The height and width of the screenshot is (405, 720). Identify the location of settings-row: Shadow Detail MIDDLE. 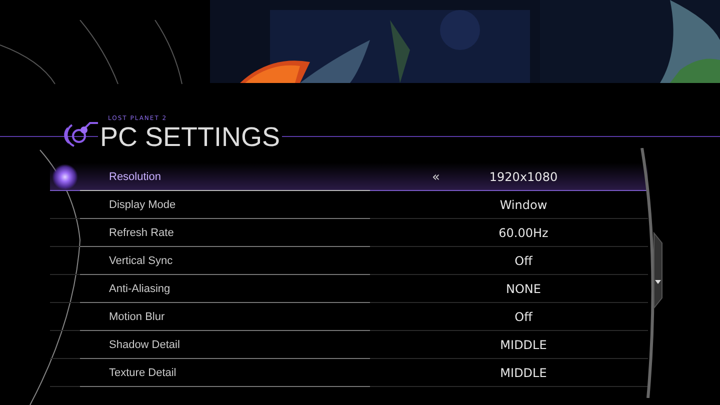
(349, 345).